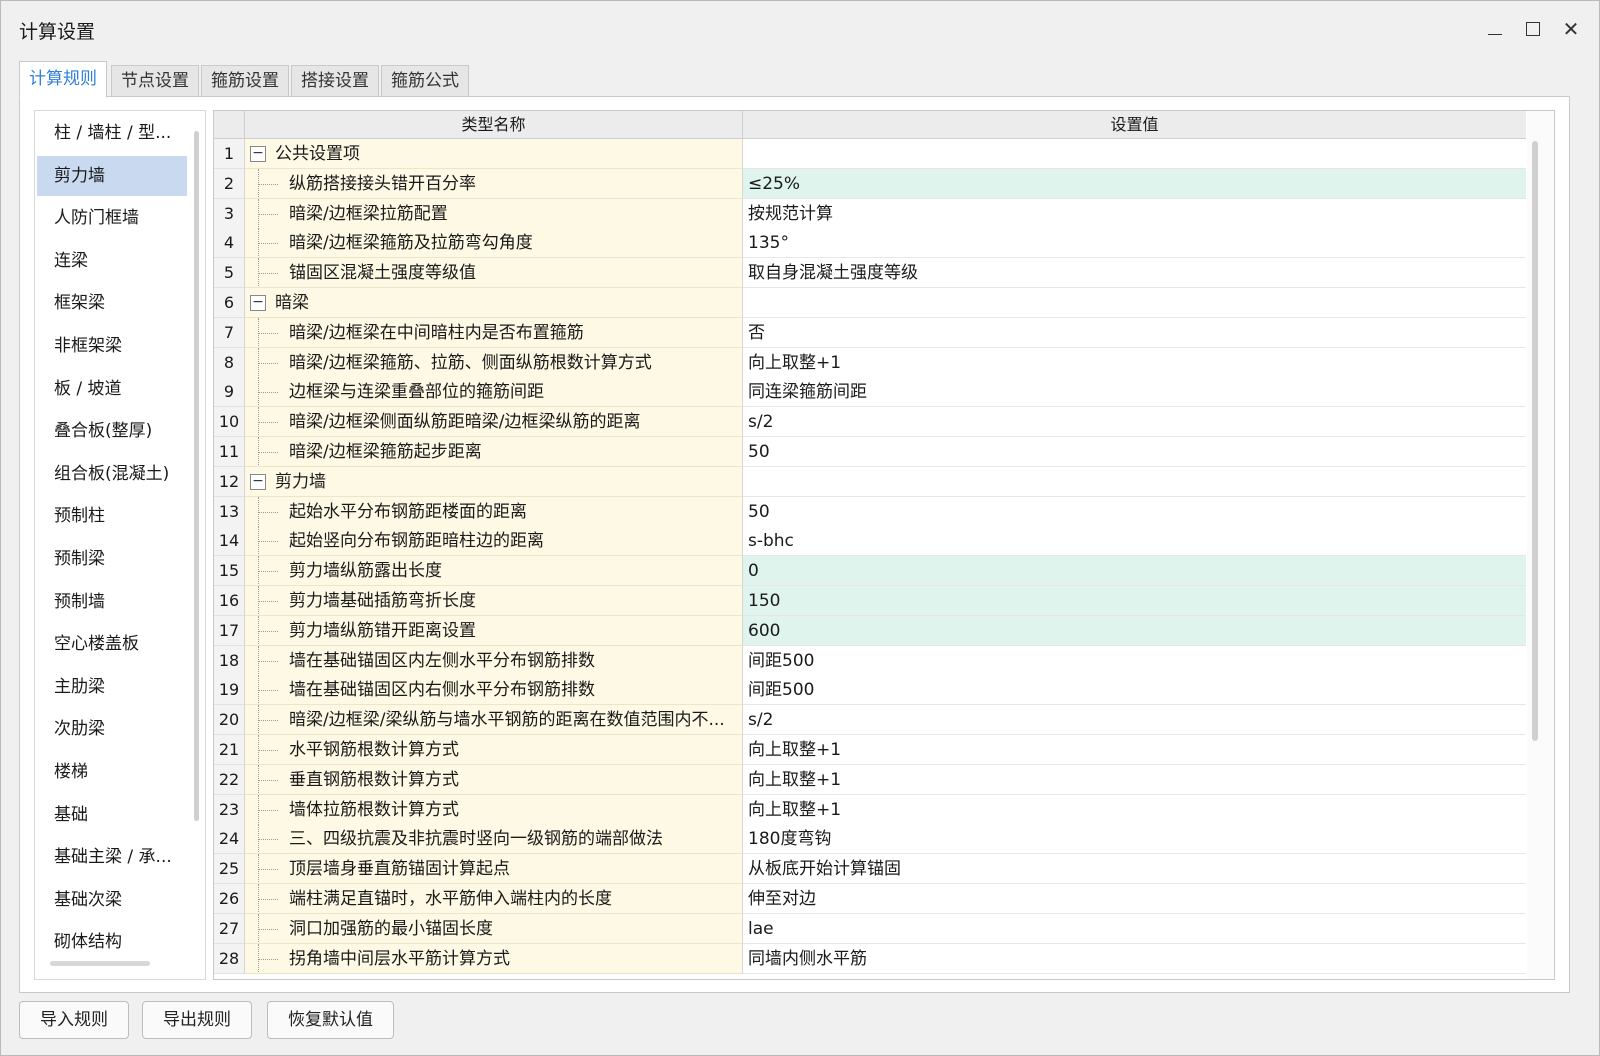 The height and width of the screenshot is (1056, 1600). Describe the element at coordinates (100, 963) in the screenshot. I see `list-horizontal-scrollbar` at that location.